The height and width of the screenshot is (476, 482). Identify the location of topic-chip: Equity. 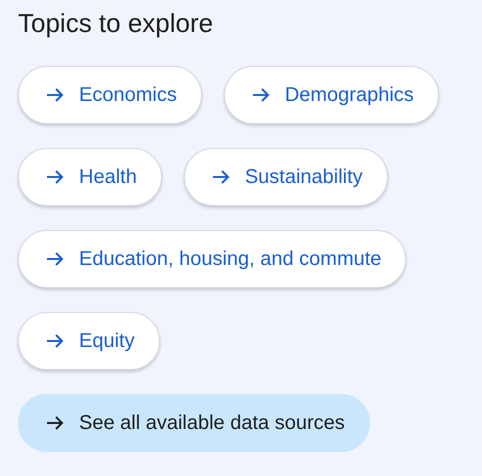
(89, 341).